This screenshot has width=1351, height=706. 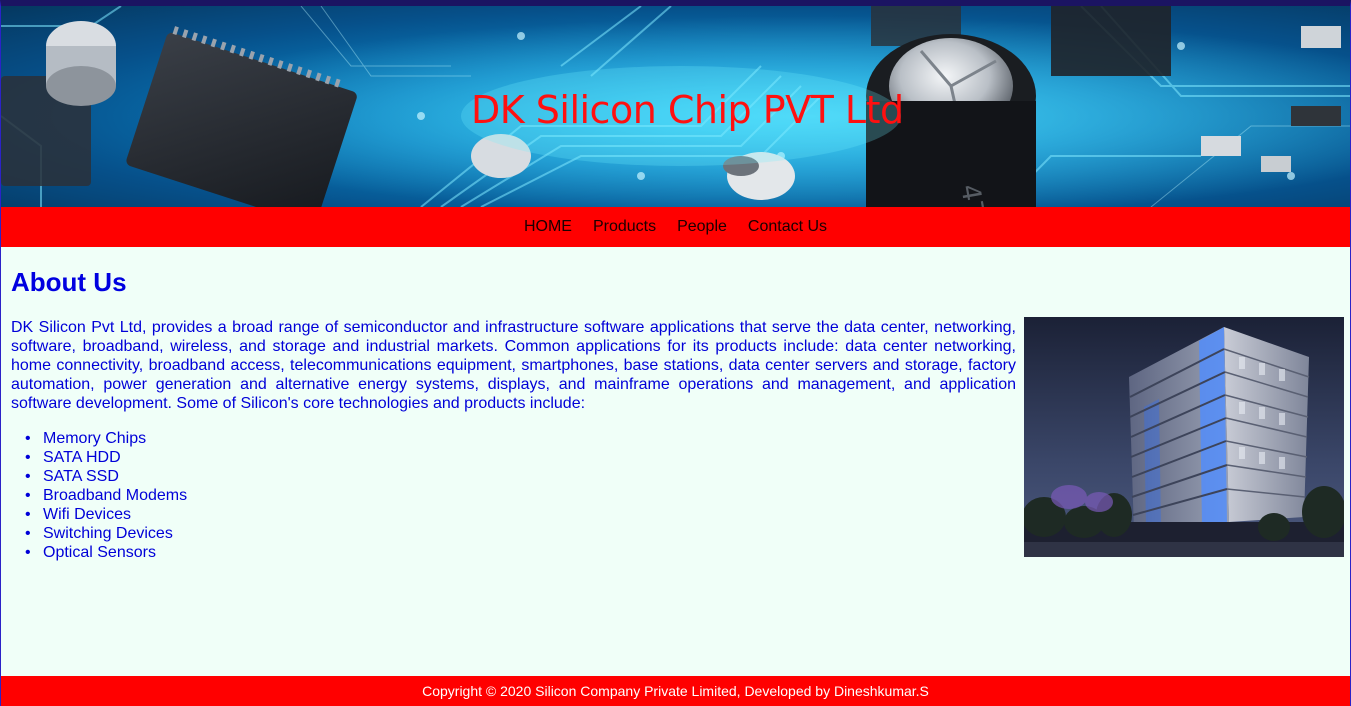 I want to click on main-nav: HOME Products People Contact Us, so click(x=675, y=227).